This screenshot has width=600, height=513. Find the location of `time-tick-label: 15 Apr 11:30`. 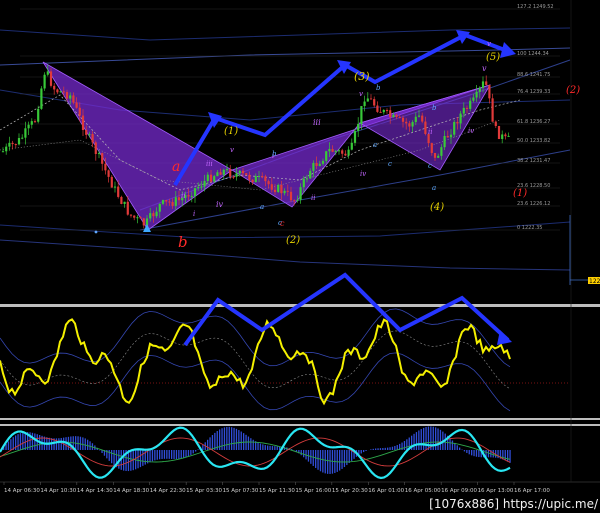

time-tick-label: 15 Apr 11:30 is located at coordinates (277, 491).